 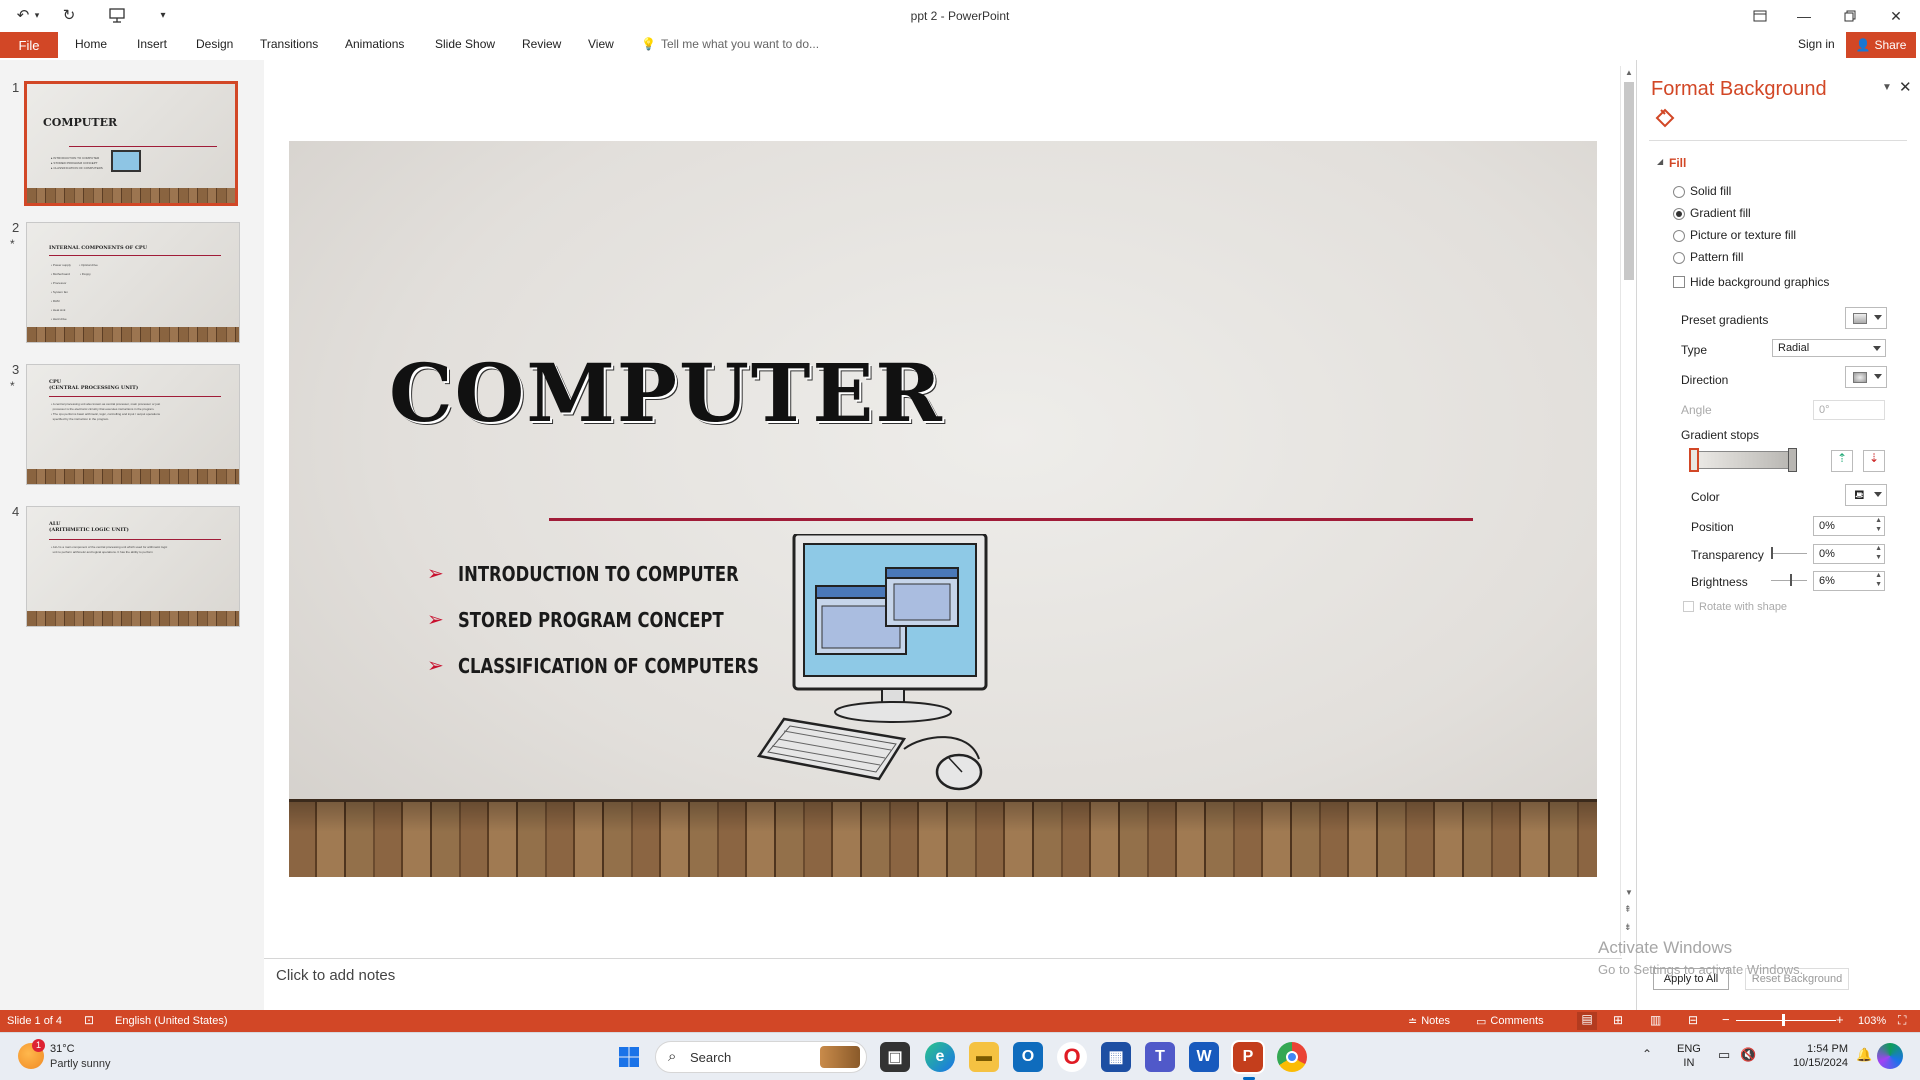 What do you see at coordinates (1618, 1020) in the screenshot?
I see `slide-sorter-icon: ⊞` at bounding box center [1618, 1020].